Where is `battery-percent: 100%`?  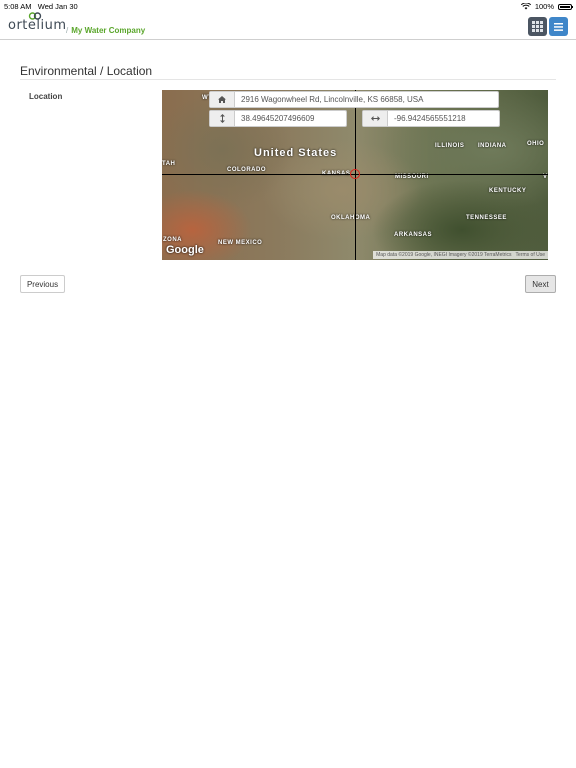
battery-percent: 100% is located at coordinates (544, 6).